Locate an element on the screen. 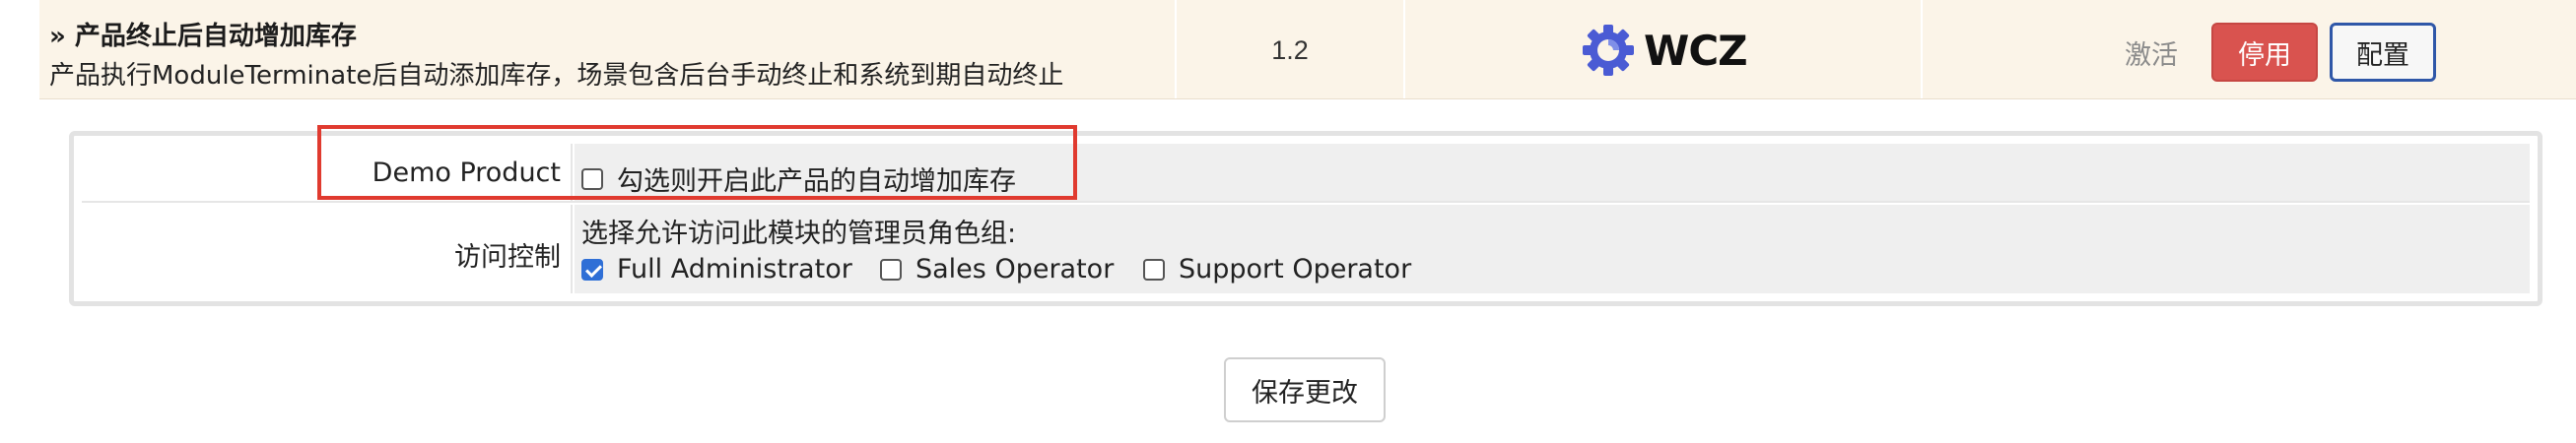 The height and width of the screenshot is (443, 2576). role-checkbox-sales-operator is located at coordinates (891, 269).